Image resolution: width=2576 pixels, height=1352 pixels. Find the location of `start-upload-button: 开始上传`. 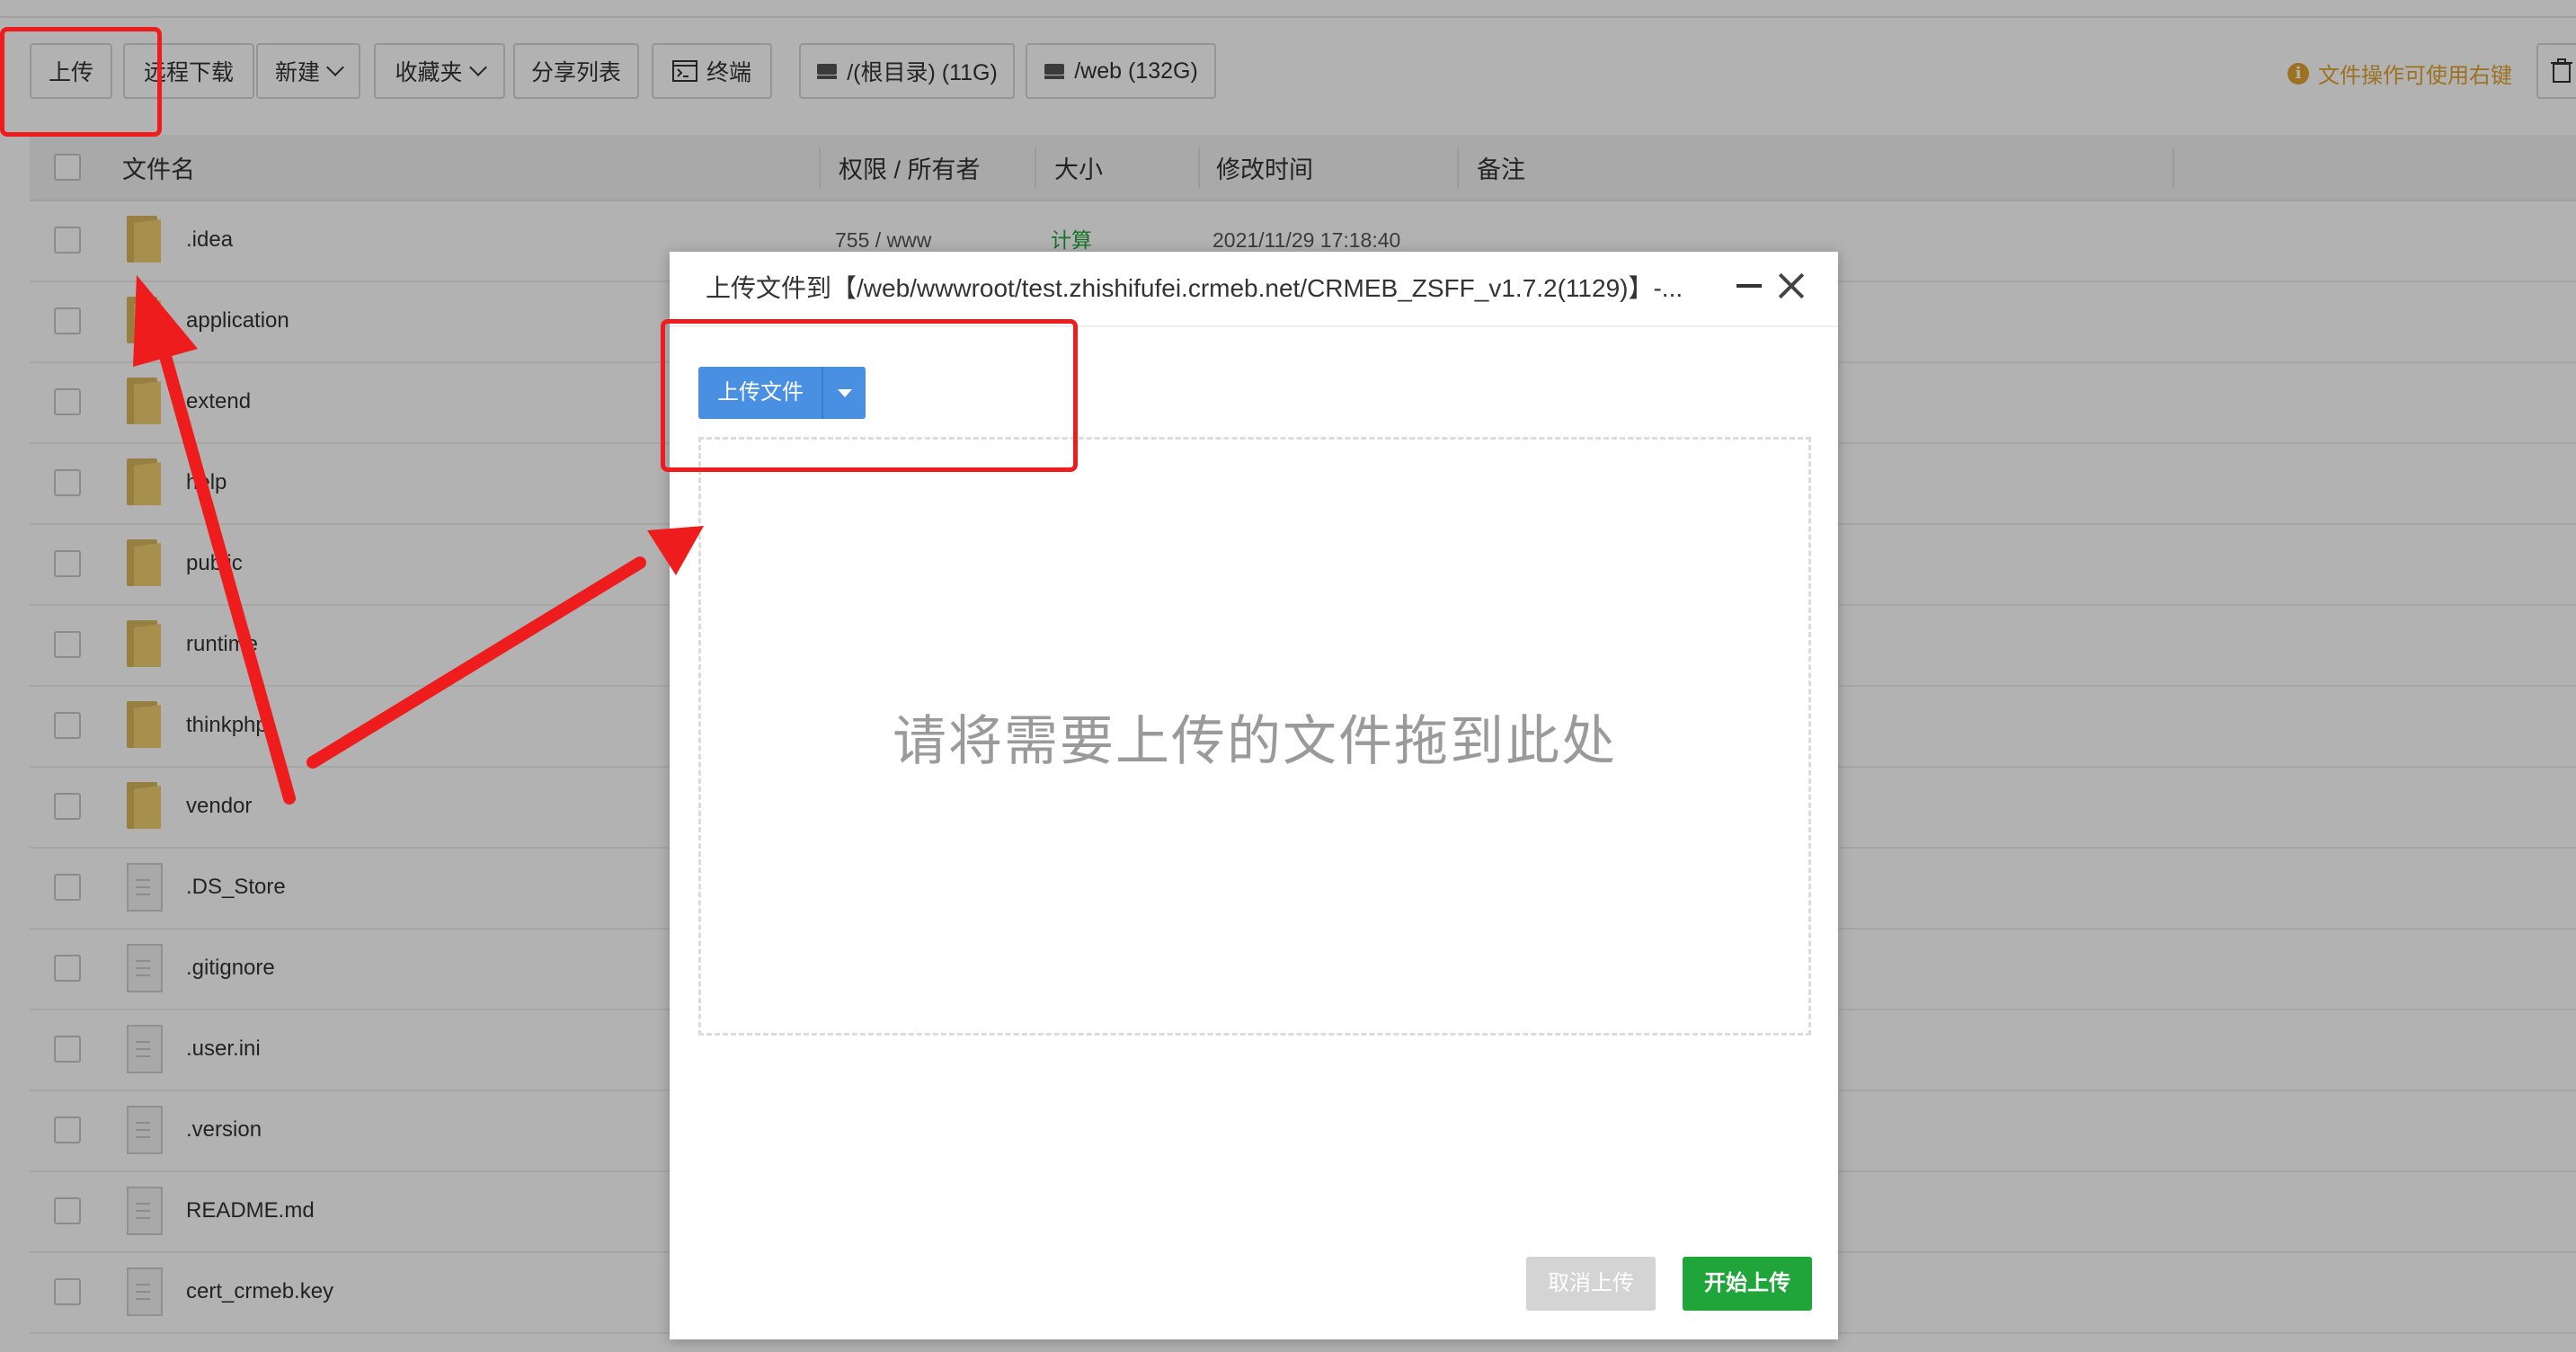

start-upload-button: 开始上传 is located at coordinates (1747, 1284).